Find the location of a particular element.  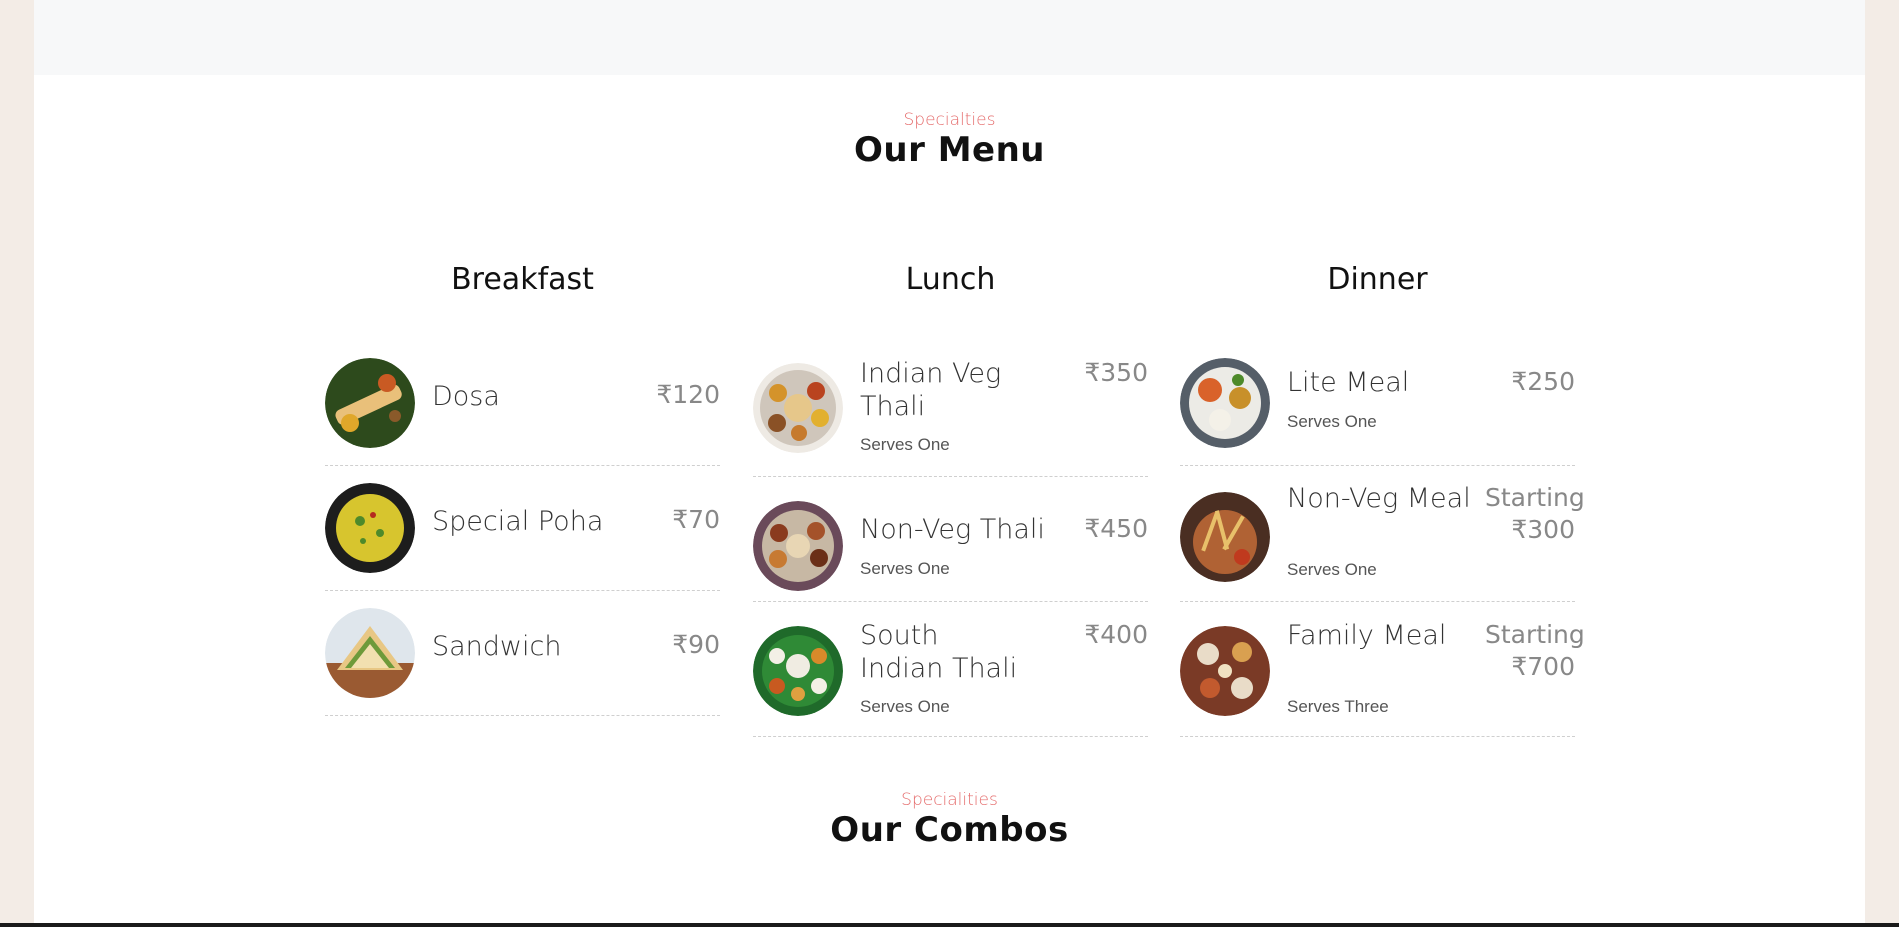

item-name: Sandwich is located at coordinates (497, 646).